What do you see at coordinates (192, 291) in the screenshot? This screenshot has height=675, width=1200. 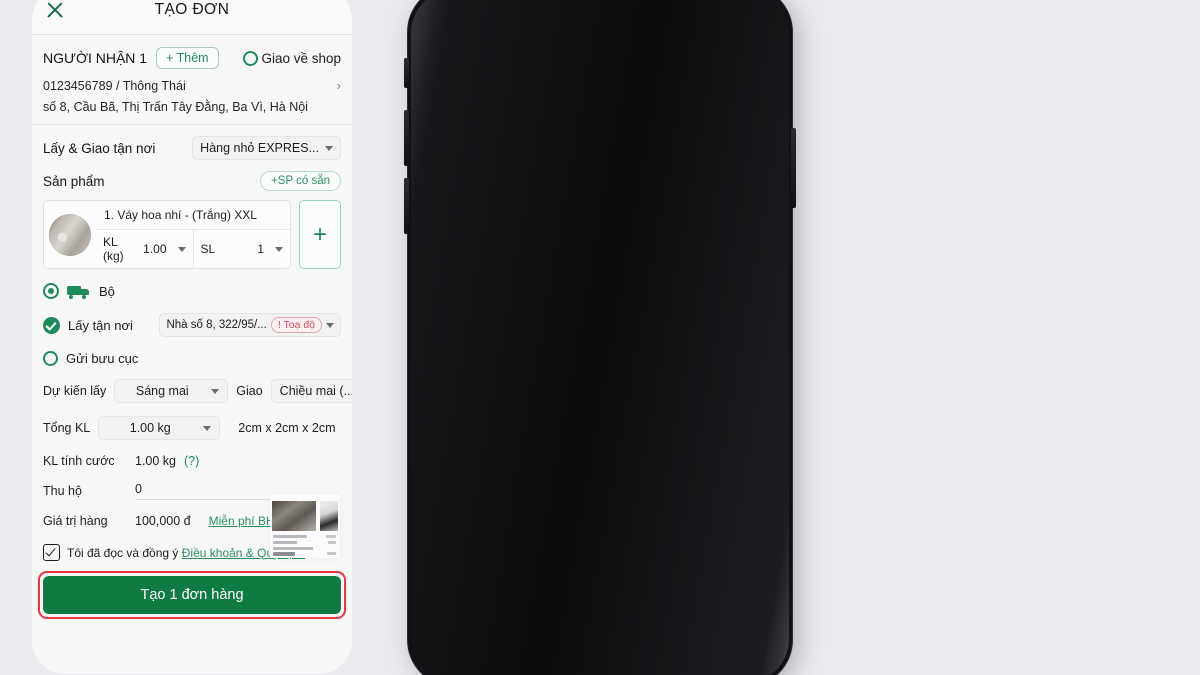 I see `pickup-mode-row: Bộ` at bounding box center [192, 291].